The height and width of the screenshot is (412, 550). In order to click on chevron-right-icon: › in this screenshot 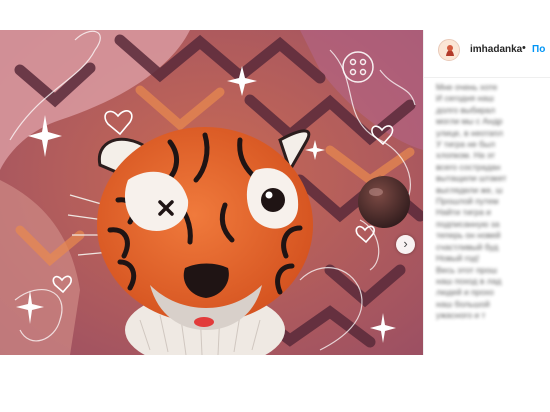, I will do `click(405, 243)`.